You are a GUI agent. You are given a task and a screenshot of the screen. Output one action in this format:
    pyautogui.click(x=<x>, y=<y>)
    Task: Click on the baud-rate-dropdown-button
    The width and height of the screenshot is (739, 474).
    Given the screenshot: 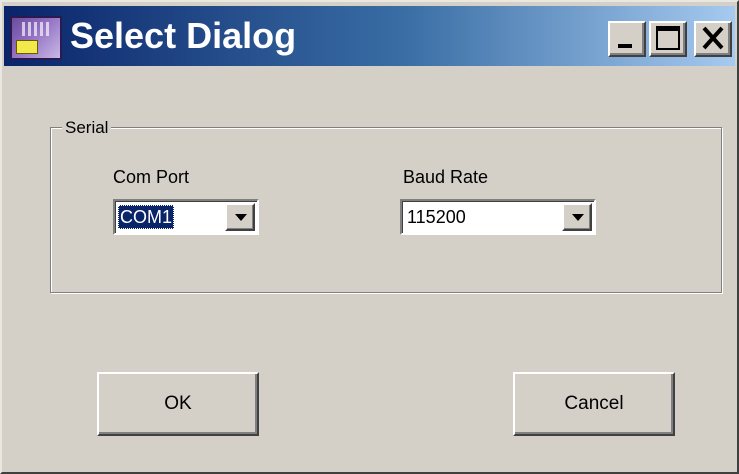 What is the action you would take?
    pyautogui.click(x=577, y=217)
    